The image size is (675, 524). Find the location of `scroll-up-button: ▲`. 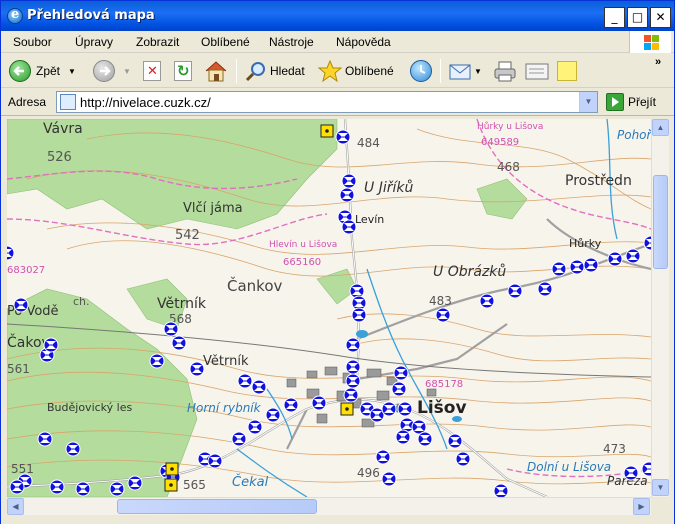

scroll-up-button: ▲ is located at coordinates (660, 127).